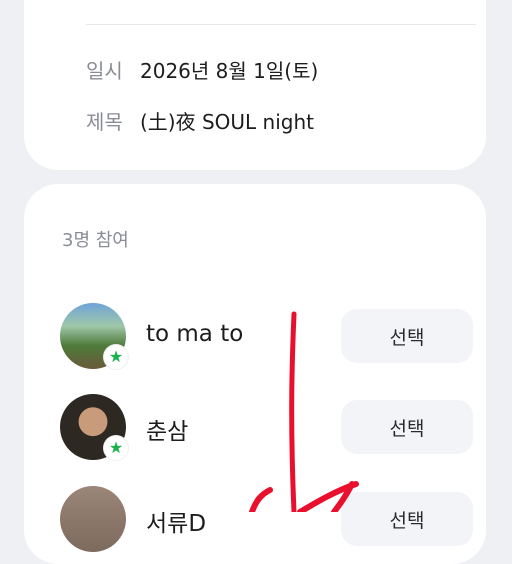 Image resolution: width=512 pixels, height=564 pixels. I want to click on title-row: 제목 (土)夜 SOUL night, so click(200, 120).